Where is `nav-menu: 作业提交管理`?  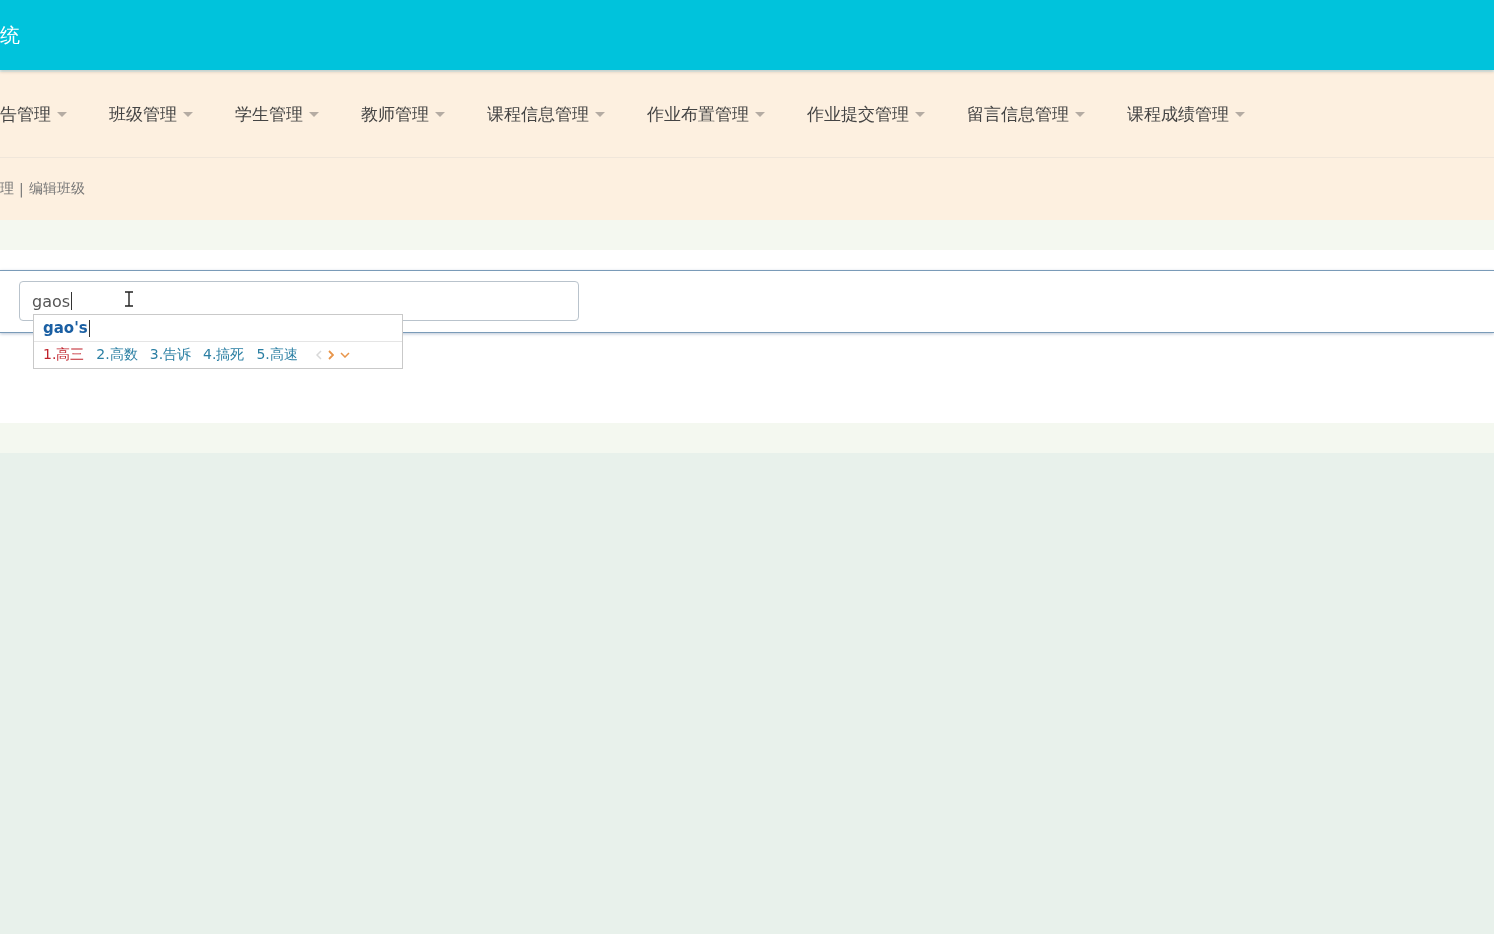
nav-menu: 作业提交管理 is located at coordinates (866, 114).